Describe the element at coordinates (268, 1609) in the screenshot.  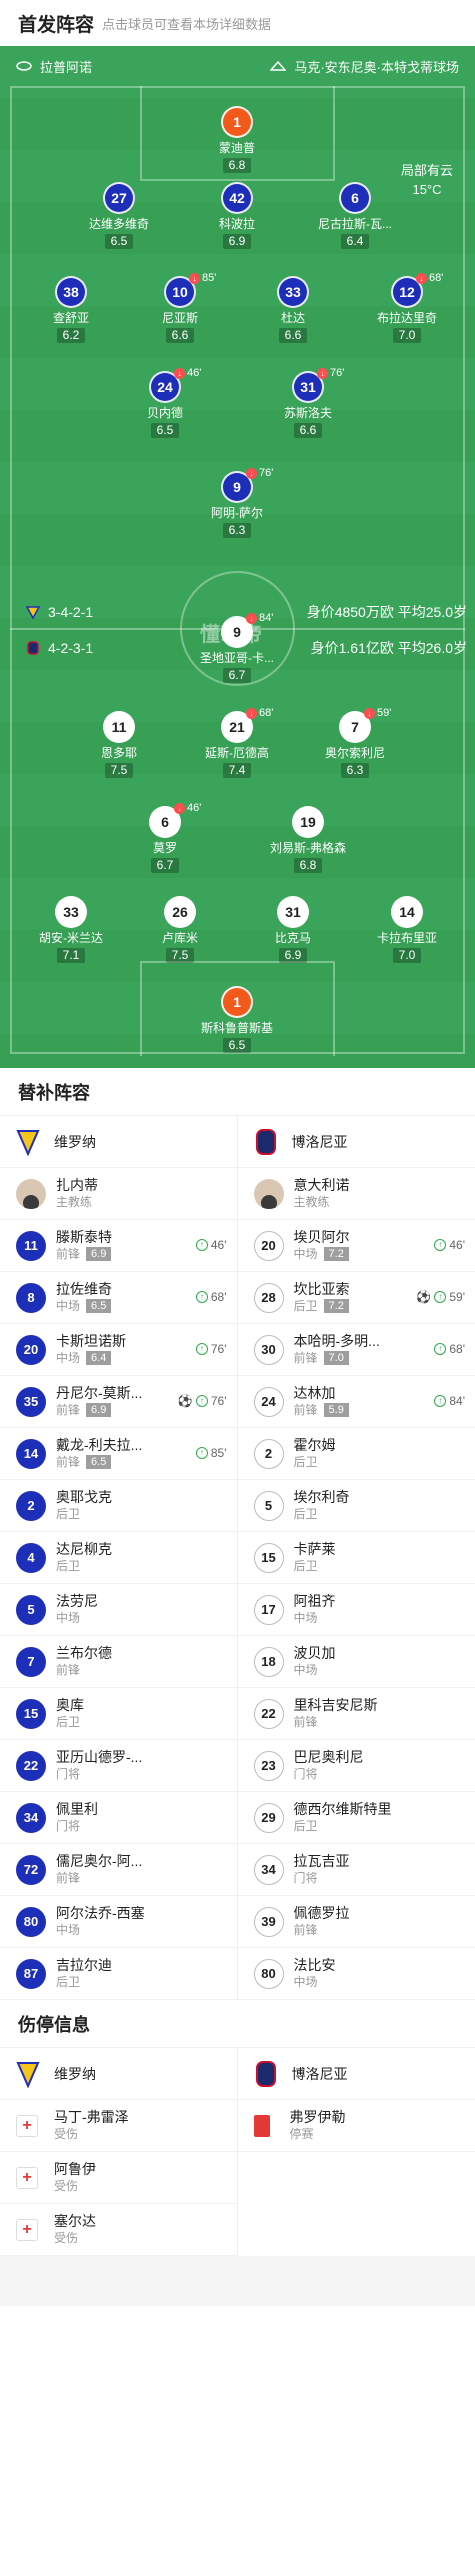
I see `sub-number: 17` at that location.